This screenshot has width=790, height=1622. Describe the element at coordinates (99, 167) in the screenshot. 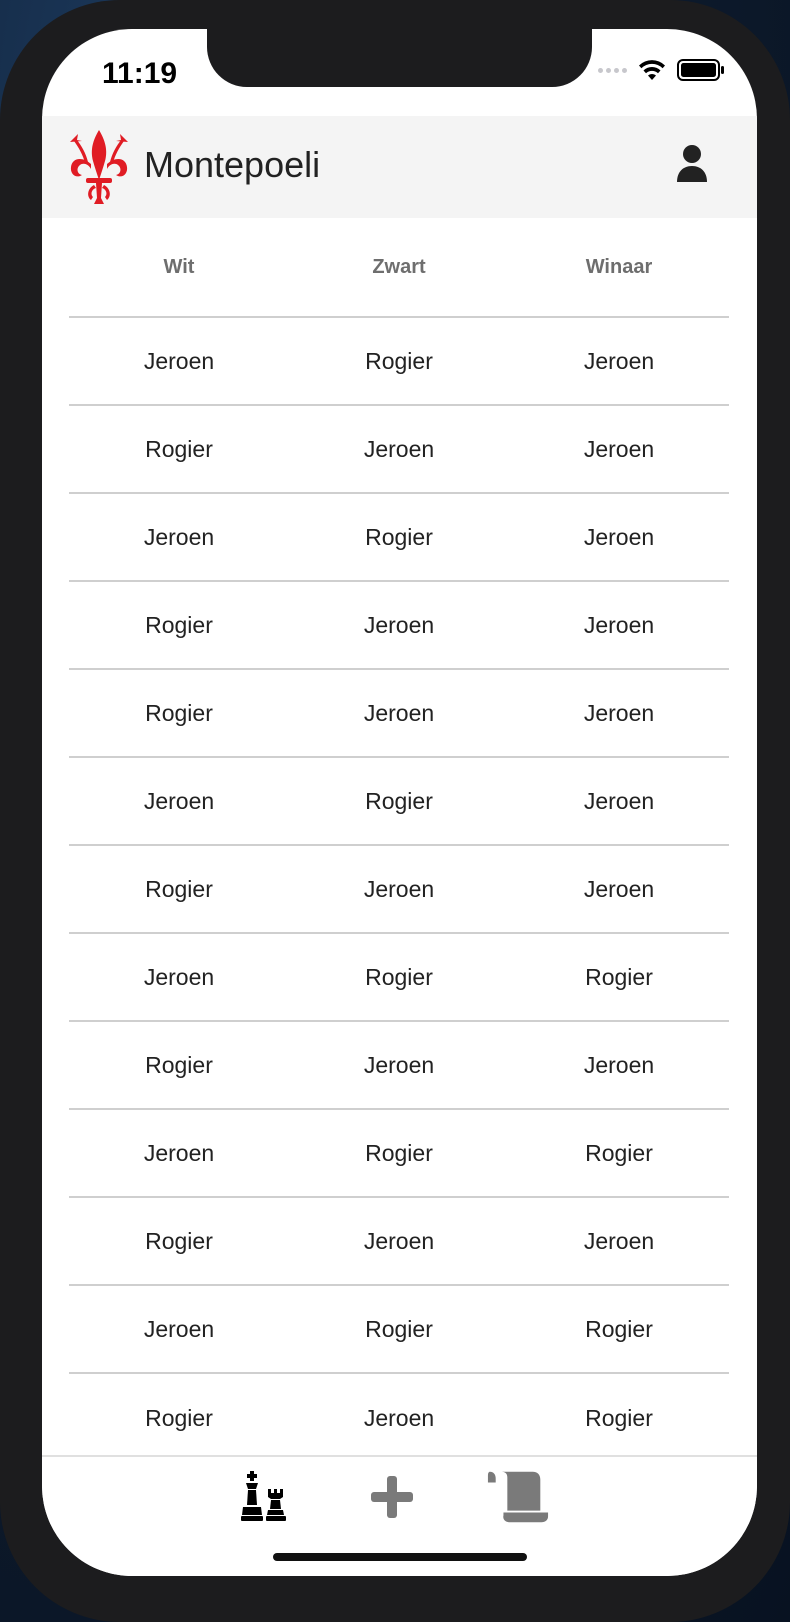

I see `fleur-de-lis-logo-icon` at that location.